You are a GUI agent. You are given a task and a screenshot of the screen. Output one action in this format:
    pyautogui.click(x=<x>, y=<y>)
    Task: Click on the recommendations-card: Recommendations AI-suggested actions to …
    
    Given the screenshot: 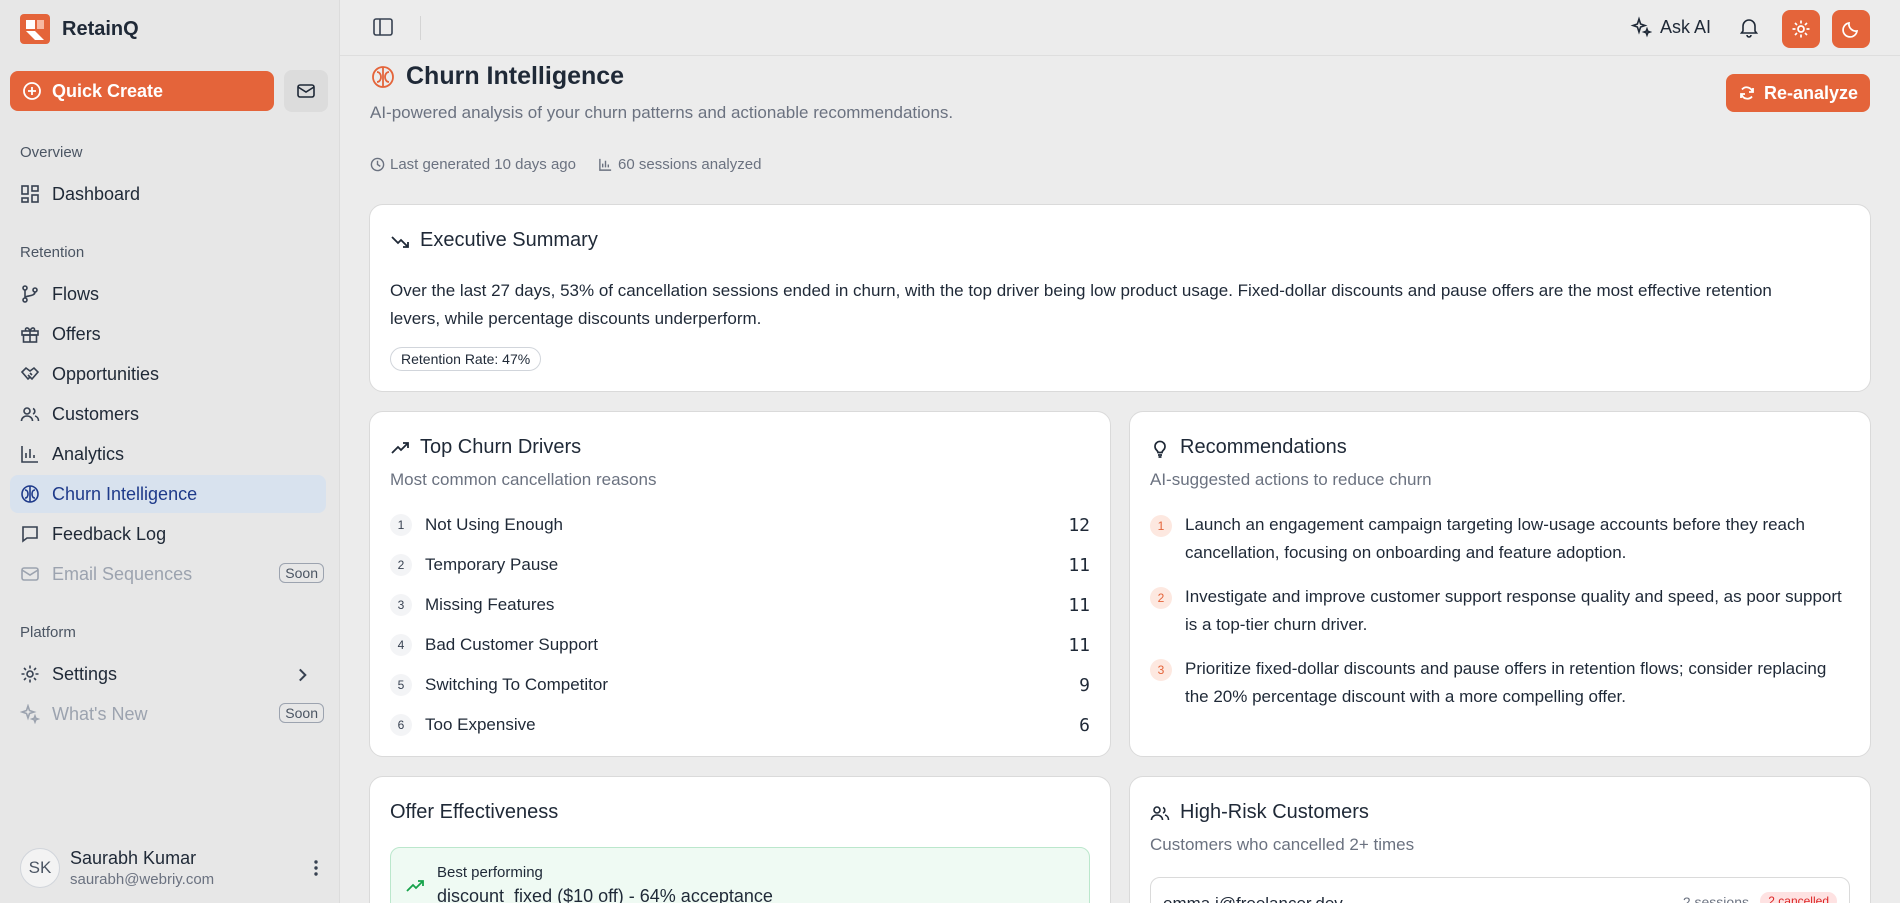 What is the action you would take?
    pyautogui.click(x=1500, y=584)
    